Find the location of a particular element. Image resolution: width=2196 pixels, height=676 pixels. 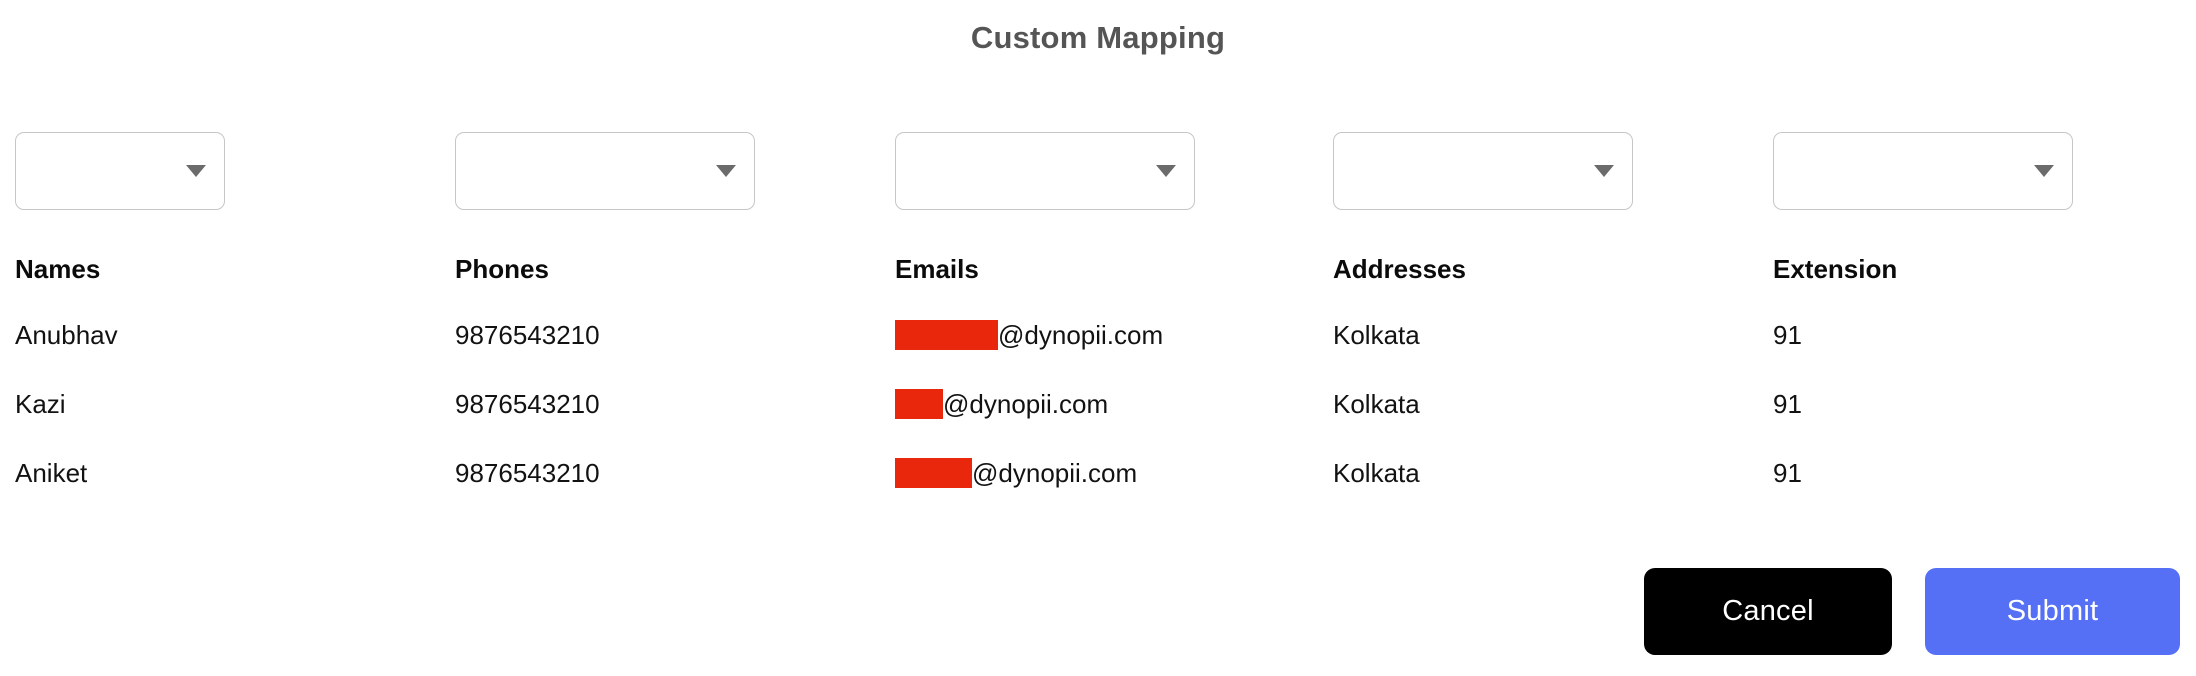

page-title: Custom Mapping is located at coordinates (1098, 37).